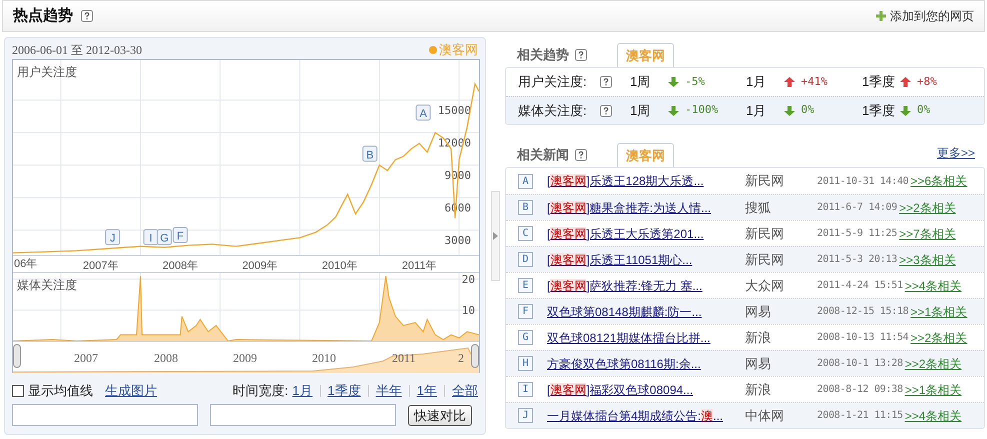  Describe the element at coordinates (86, 358) in the screenshot. I see `navigator-year: 2007` at that location.